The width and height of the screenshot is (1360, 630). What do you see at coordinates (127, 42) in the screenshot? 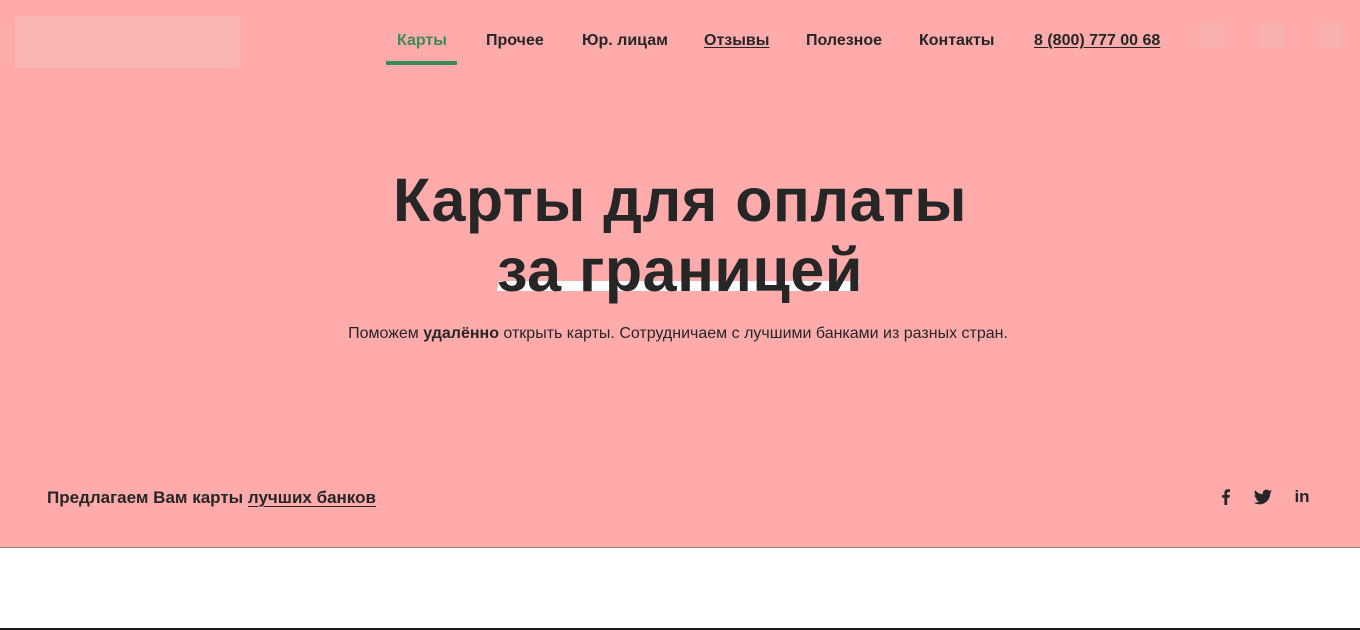
I see `site-logo` at bounding box center [127, 42].